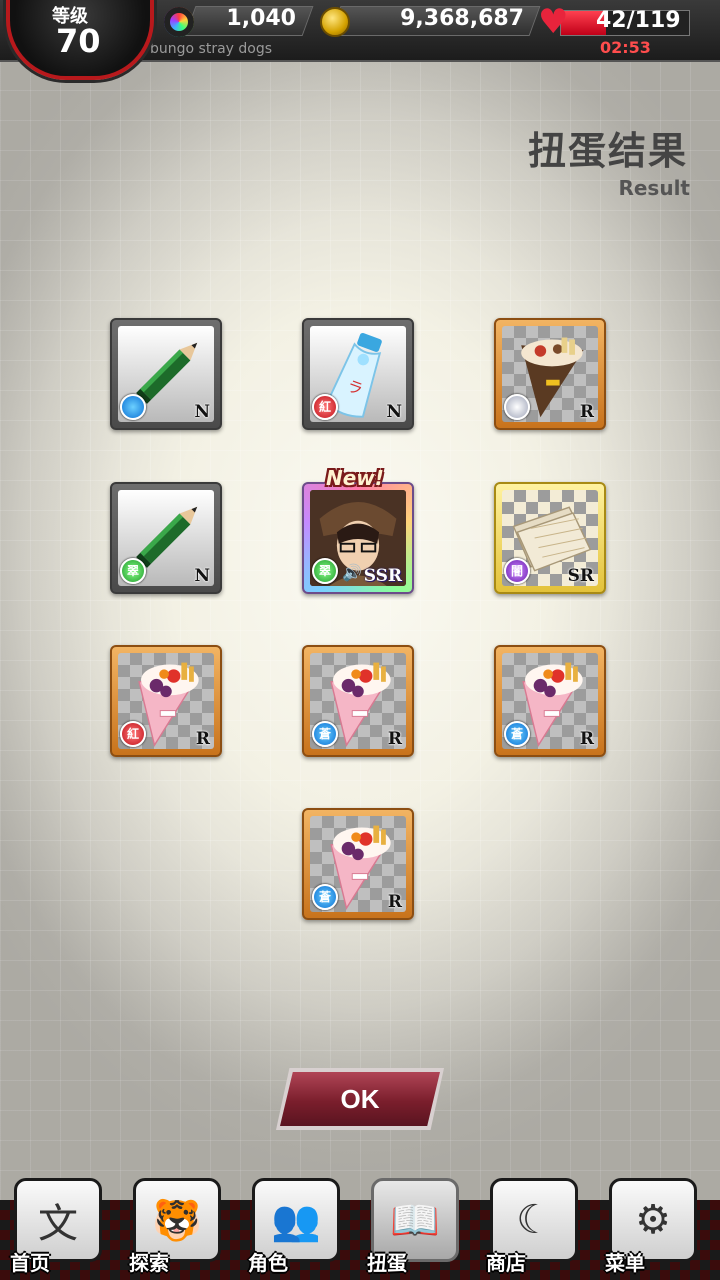 This screenshot has width=720, height=1280. I want to click on gacha-item-chocolate-crepe: R, so click(550, 374).